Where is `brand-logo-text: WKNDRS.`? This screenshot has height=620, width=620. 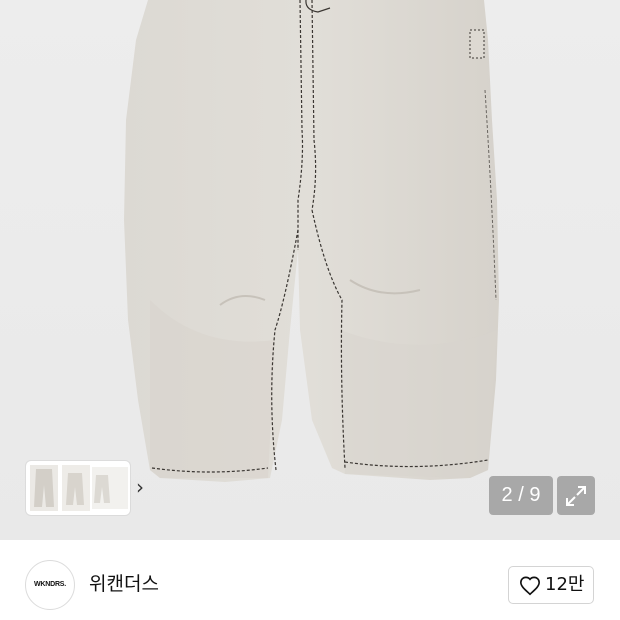 brand-logo-text: WKNDRS. is located at coordinates (50, 584).